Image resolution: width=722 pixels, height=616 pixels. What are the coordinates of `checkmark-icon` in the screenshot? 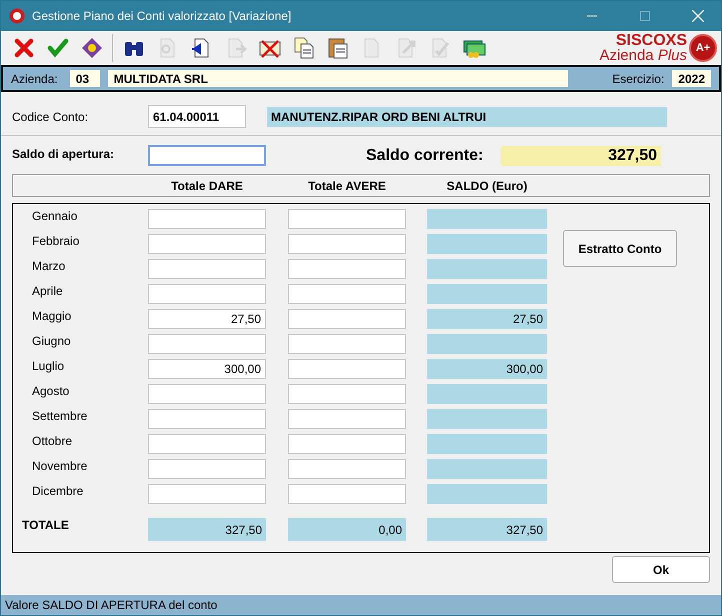 It's located at (58, 48).